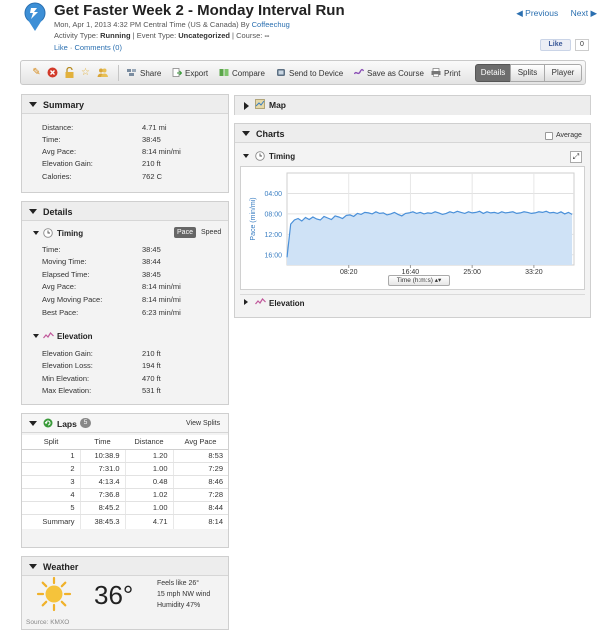 The width and height of the screenshot is (611, 640). I want to click on lap-time: 4:13.4, so click(102, 482).